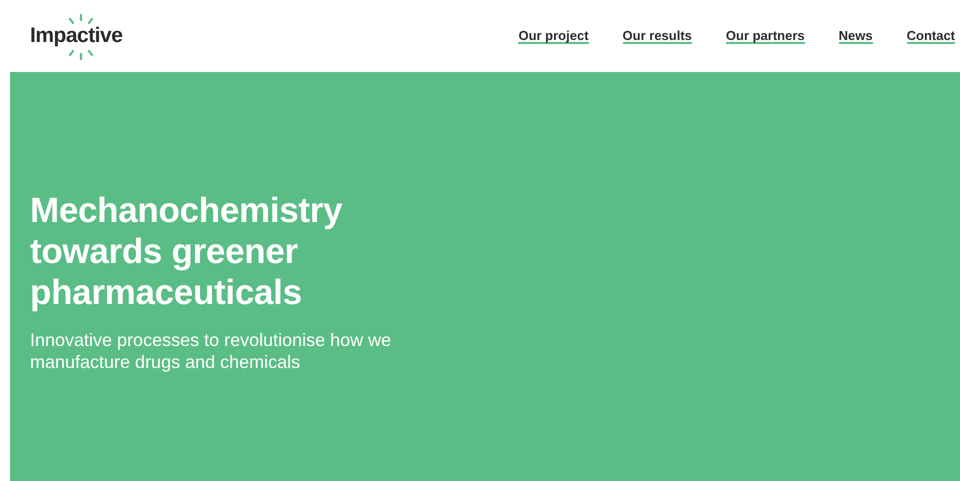 This screenshot has height=481, width=960. What do you see at coordinates (765, 36) in the screenshot?
I see `nav-link: Our partners` at bounding box center [765, 36].